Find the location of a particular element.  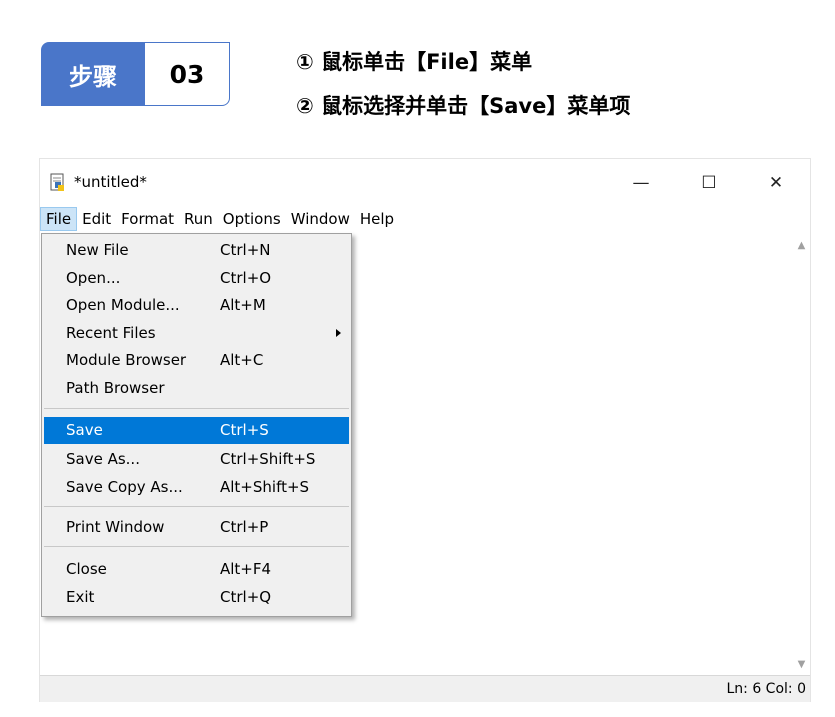

python-file-icon is located at coordinates (57, 182).